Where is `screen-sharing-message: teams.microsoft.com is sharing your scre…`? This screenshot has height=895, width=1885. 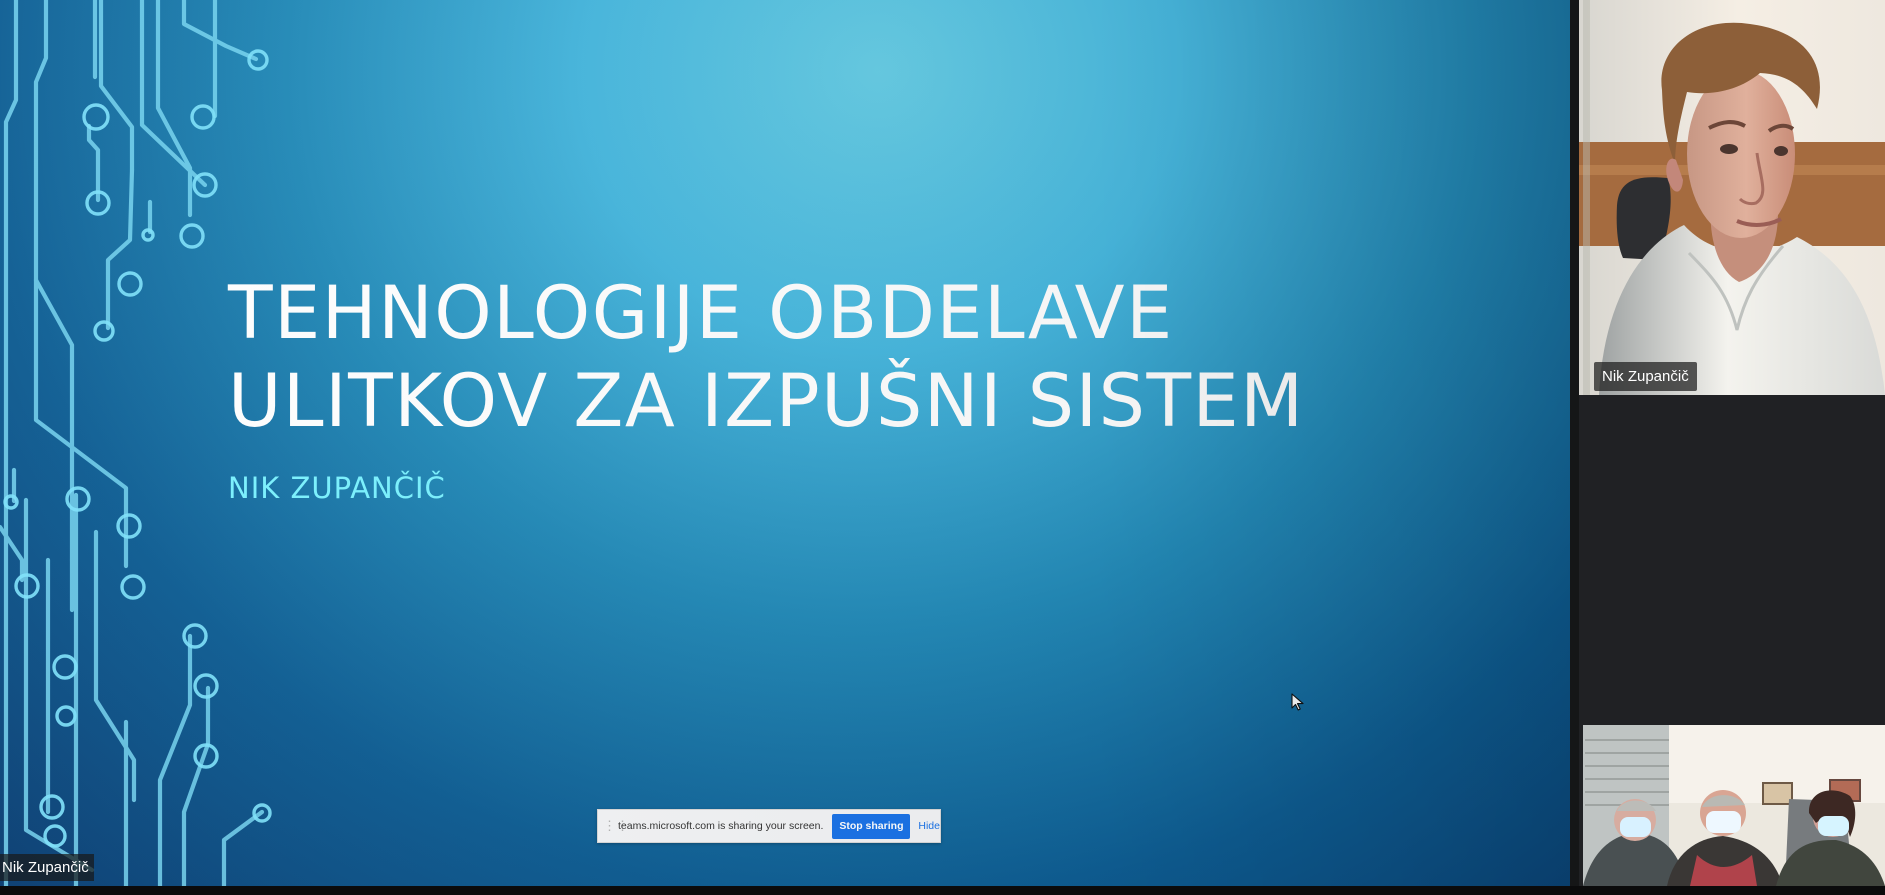
screen-sharing-message: teams.microsoft.com is sharing your scre… is located at coordinates (721, 826).